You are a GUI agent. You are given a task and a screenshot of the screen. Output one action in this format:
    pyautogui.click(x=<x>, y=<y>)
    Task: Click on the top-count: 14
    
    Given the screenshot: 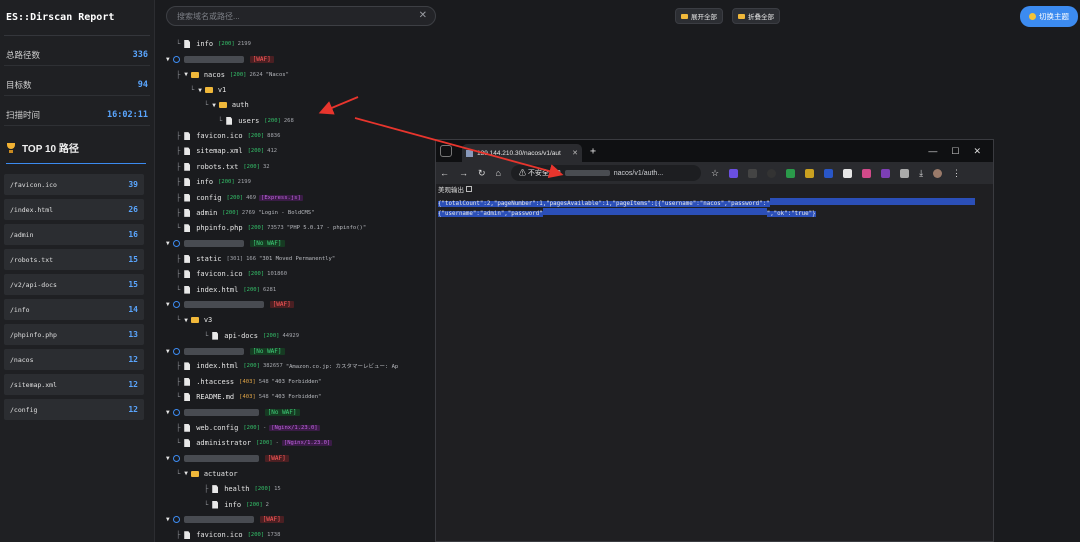 What is the action you would take?
    pyautogui.click(x=133, y=309)
    